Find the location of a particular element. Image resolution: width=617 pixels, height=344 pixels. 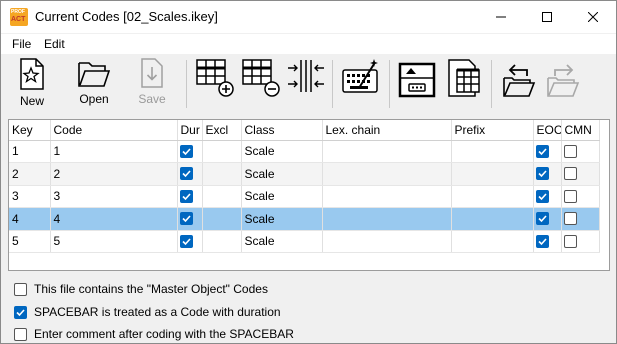

new-button: New is located at coordinates (32, 85).